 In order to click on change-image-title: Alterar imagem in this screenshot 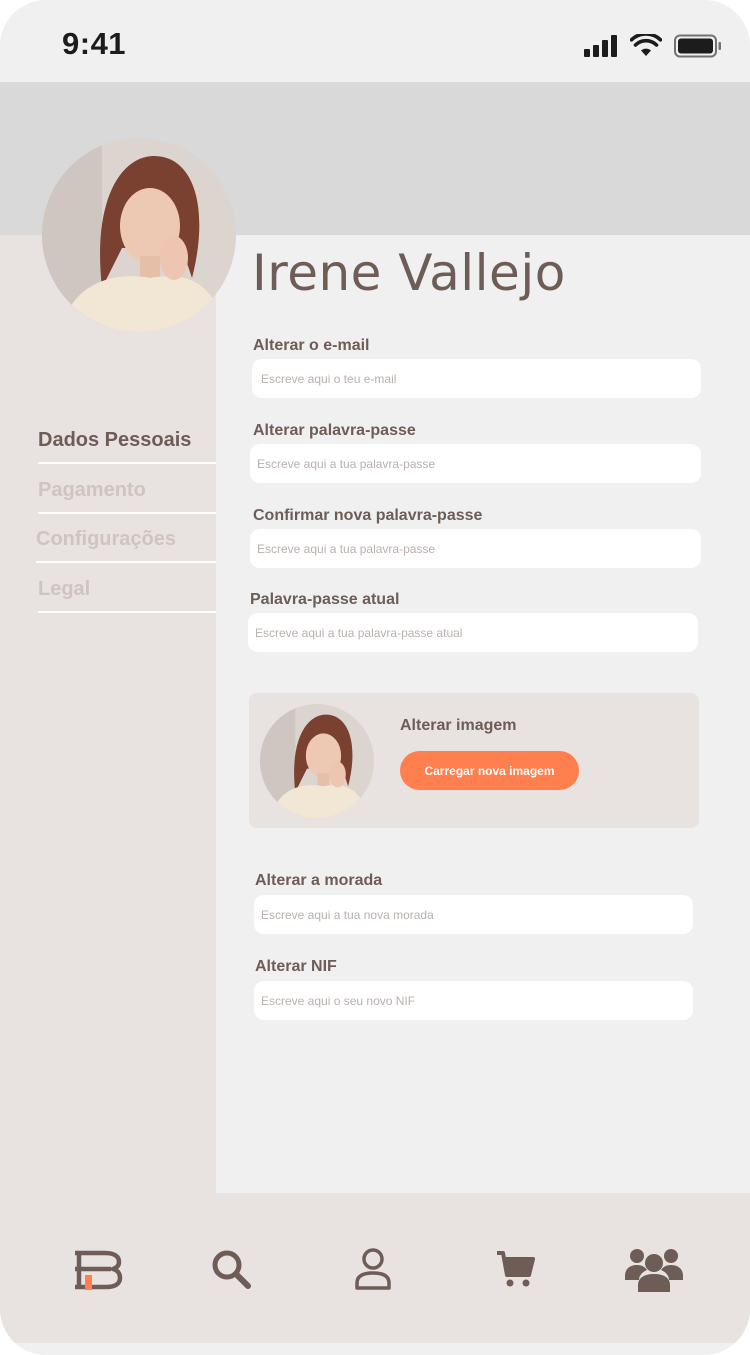, I will do `click(458, 725)`.